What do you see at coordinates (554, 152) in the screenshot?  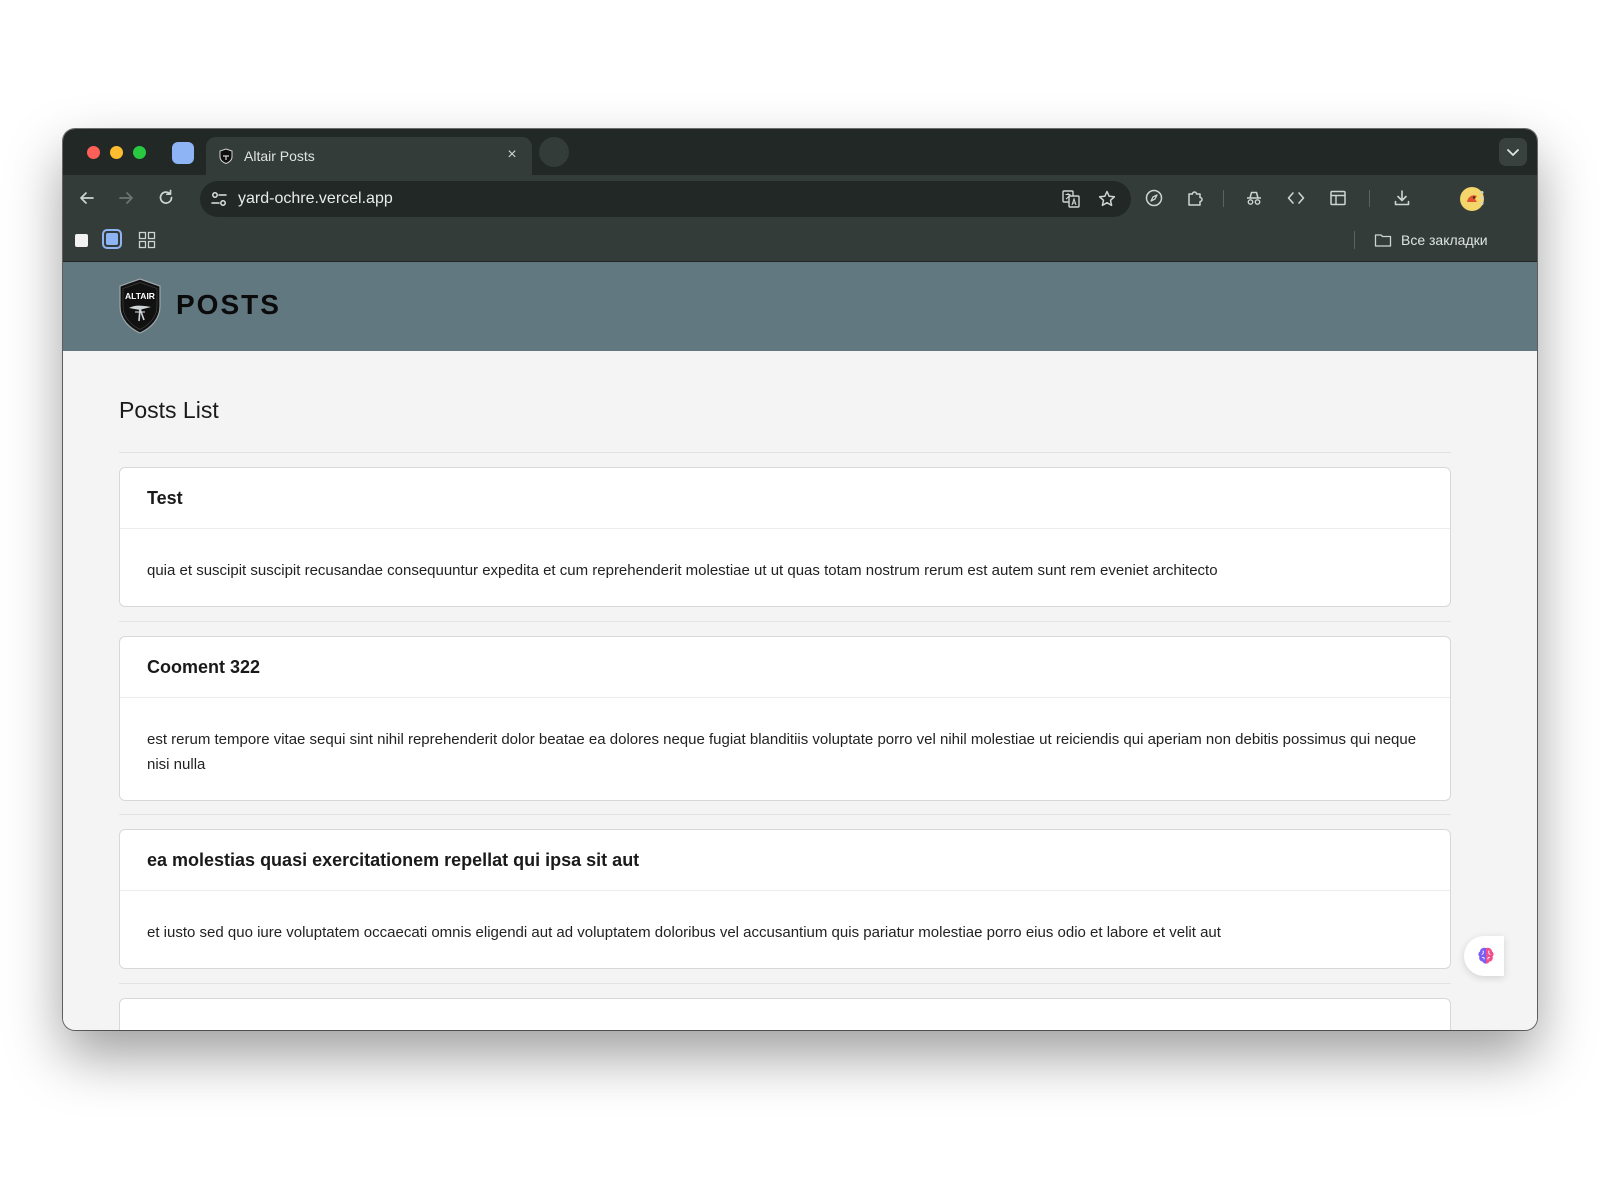 I see `new-tab-button` at bounding box center [554, 152].